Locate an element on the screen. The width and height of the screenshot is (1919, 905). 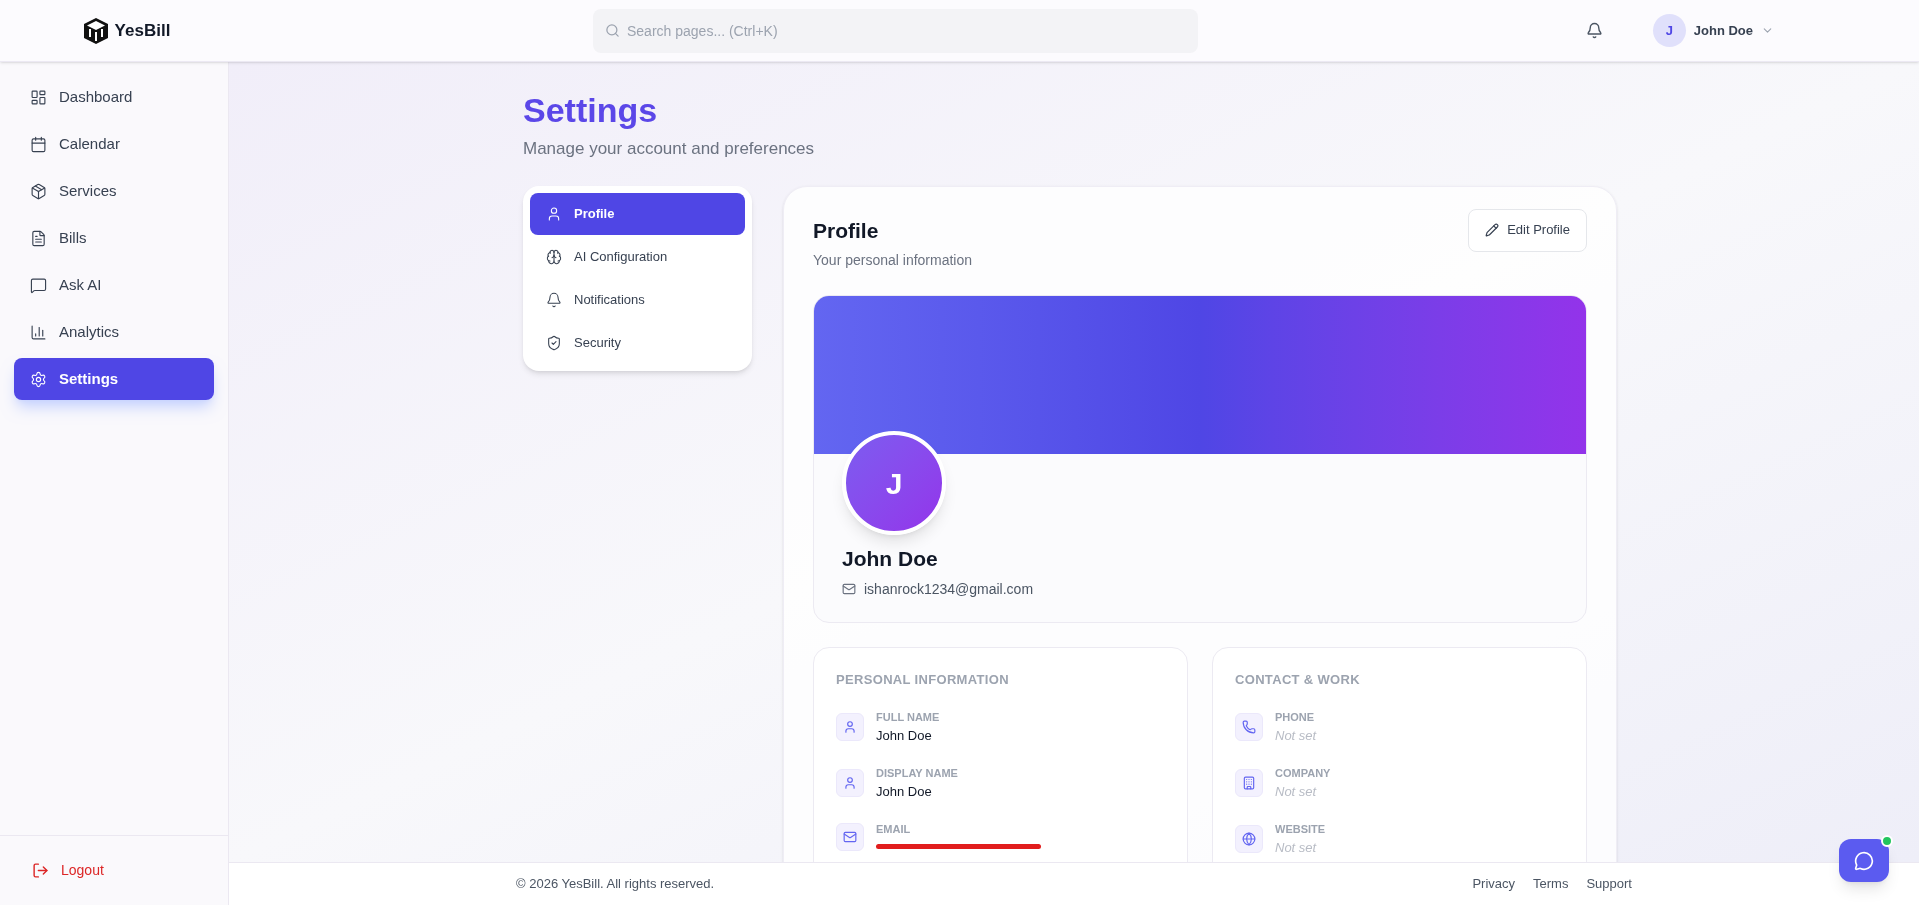
sidebar-item: Analytics is located at coordinates (114, 332).